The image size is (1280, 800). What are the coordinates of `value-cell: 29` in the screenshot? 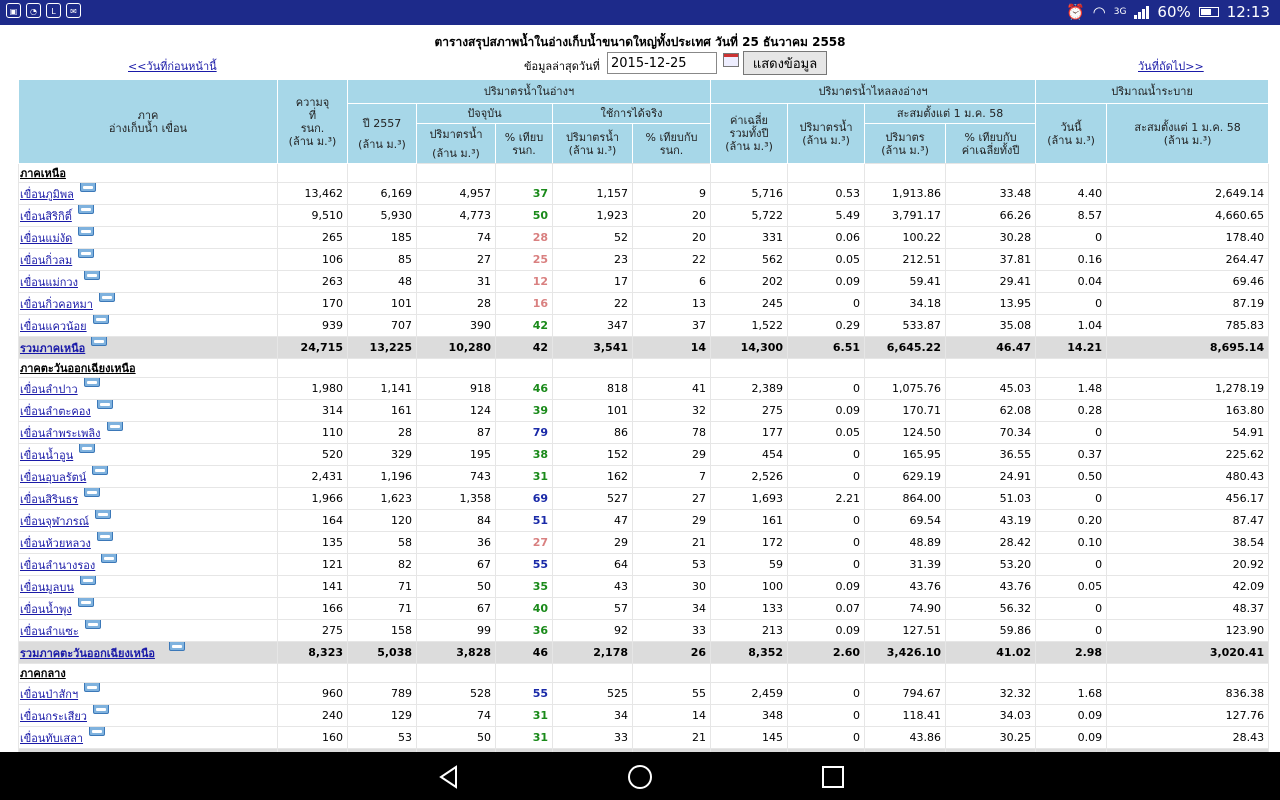 It's located at (671, 454).